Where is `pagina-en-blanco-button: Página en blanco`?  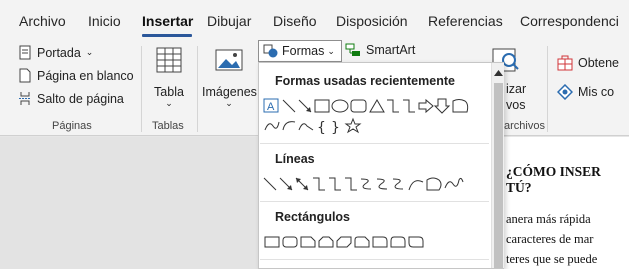 pagina-en-blanco-button: Página en blanco is located at coordinates (76, 75).